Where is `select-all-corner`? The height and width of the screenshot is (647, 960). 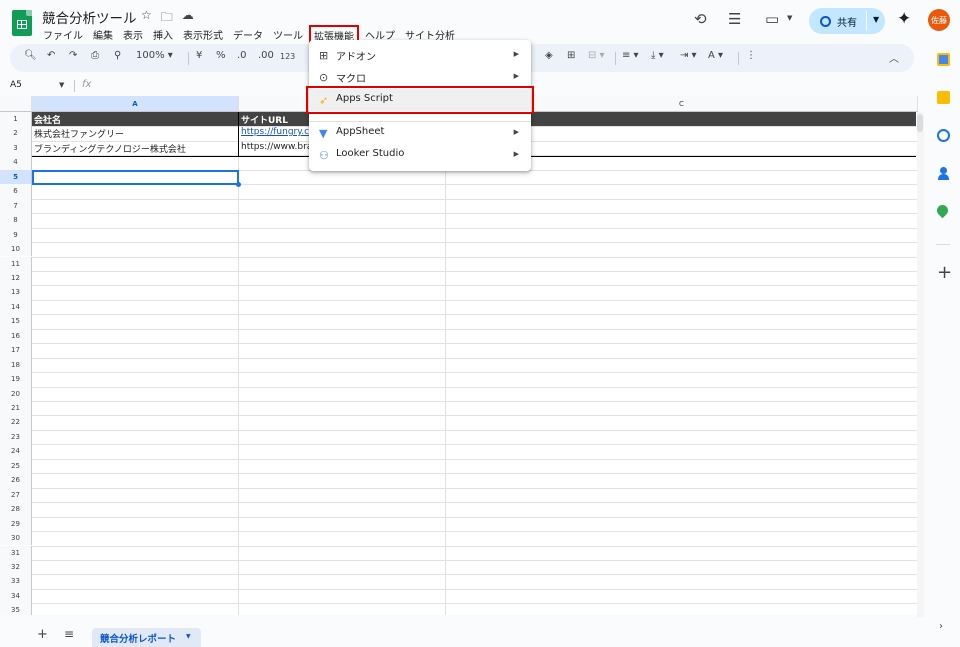
select-all-corner is located at coordinates (16, 104).